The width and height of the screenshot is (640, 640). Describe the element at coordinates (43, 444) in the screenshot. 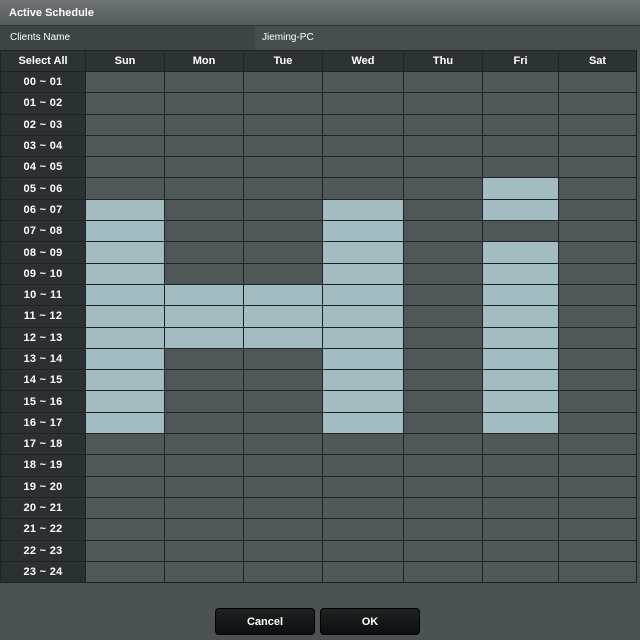

I see `time-slot-selector: 17 ~ 18` at that location.